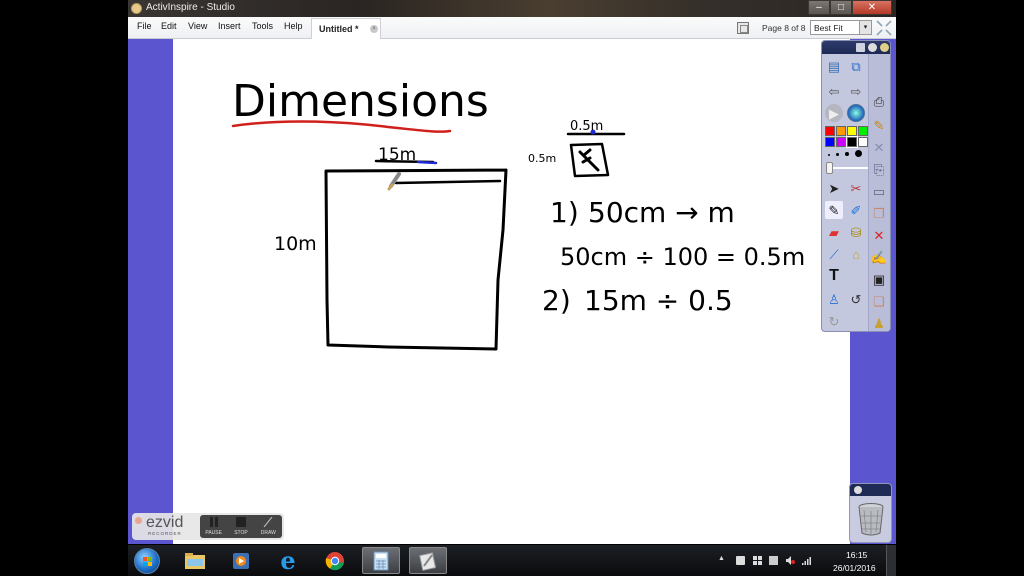 This screenshot has width=1024, height=576. I want to click on media-player-icon, so click(241, 560).